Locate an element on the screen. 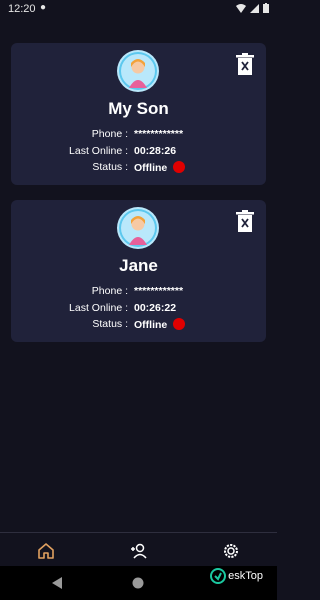 Image resolution: width=320 pixels, height=600 pixels. status-time: 12:20 is located at coordinates (22, 9).